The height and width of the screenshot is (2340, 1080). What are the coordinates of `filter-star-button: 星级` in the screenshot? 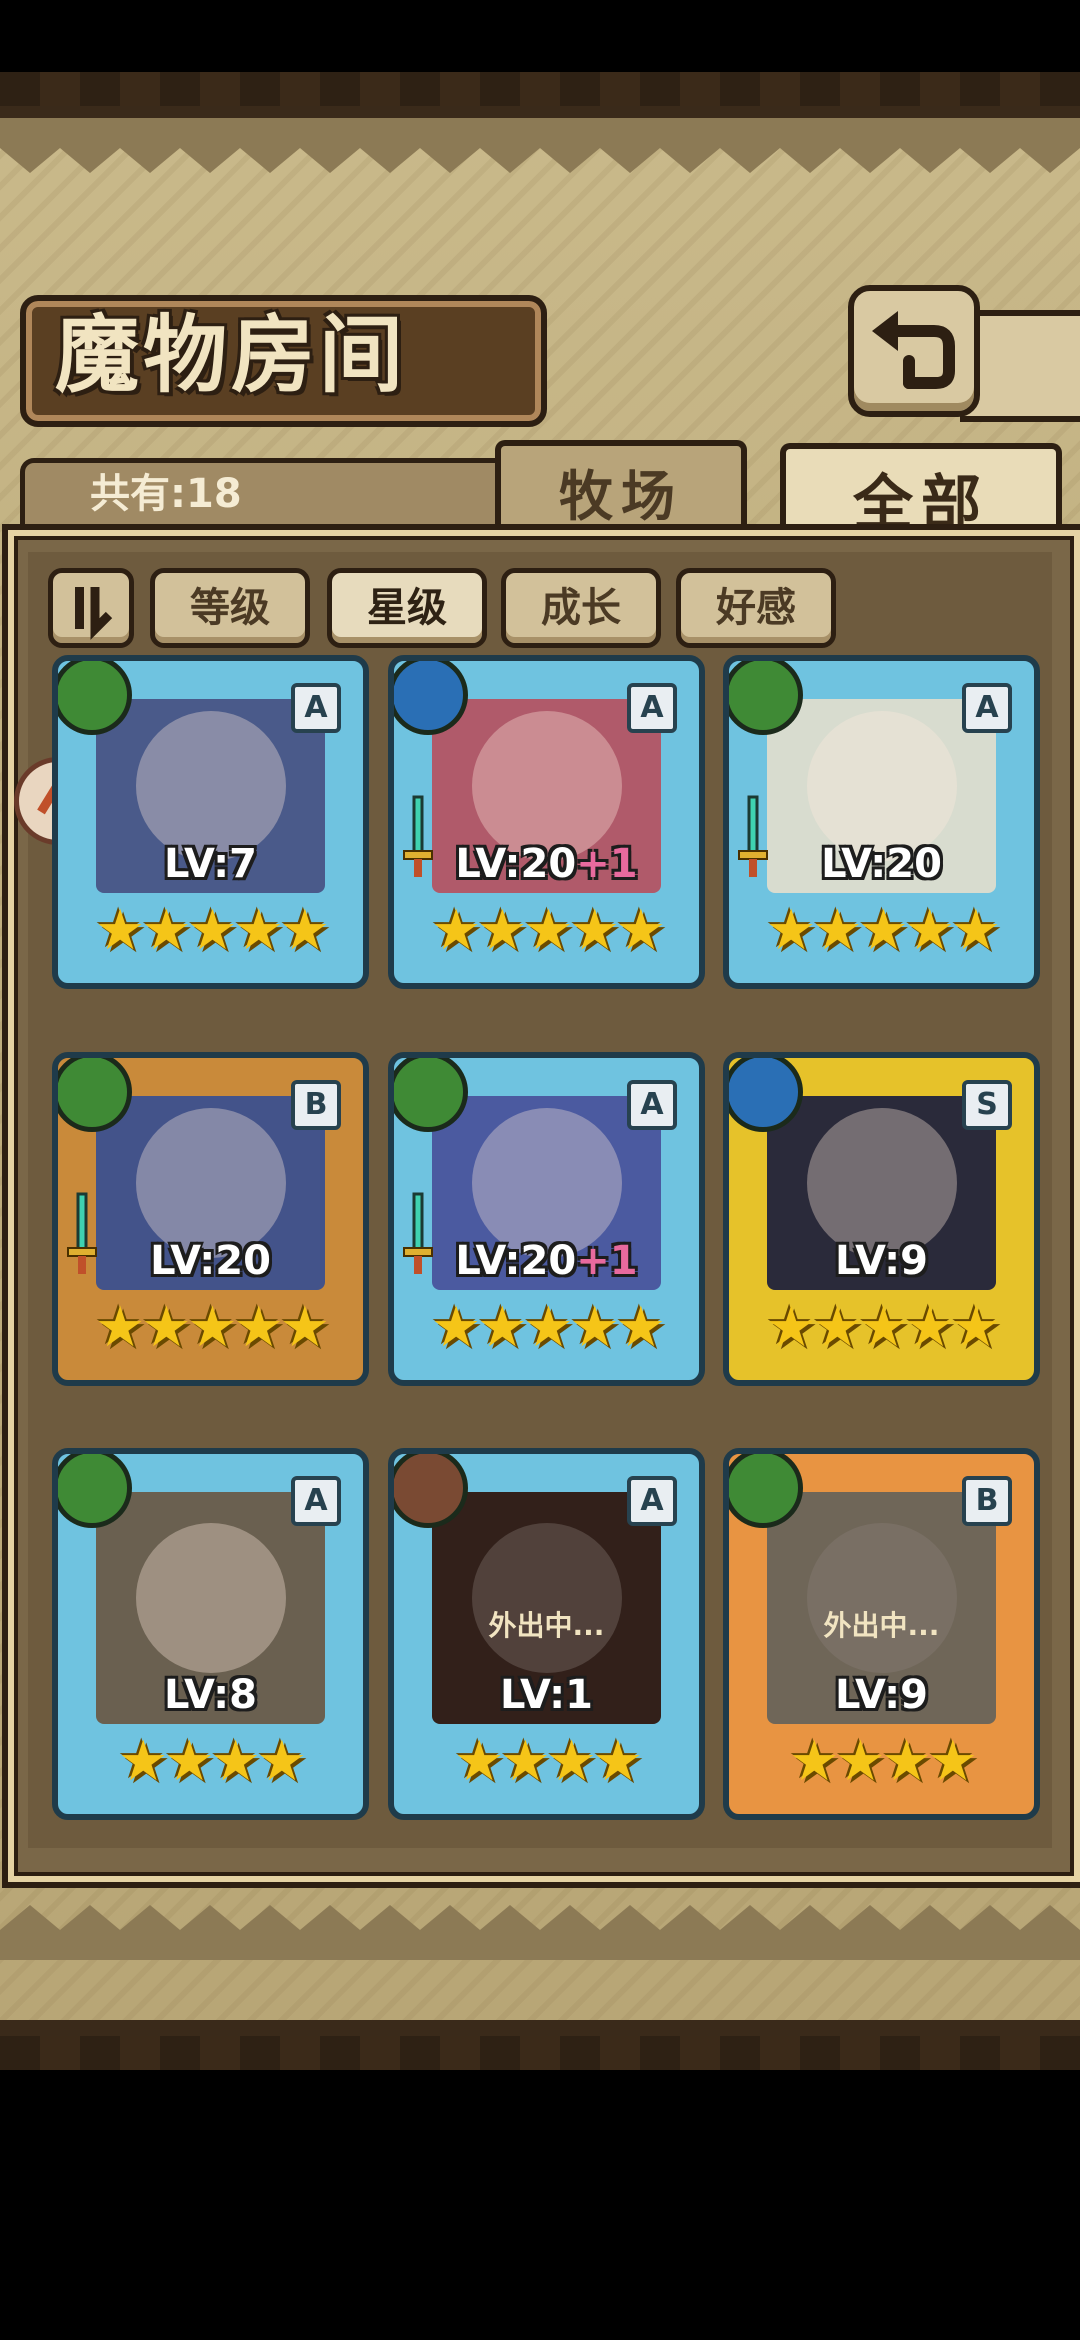 It's located at (407, 608).